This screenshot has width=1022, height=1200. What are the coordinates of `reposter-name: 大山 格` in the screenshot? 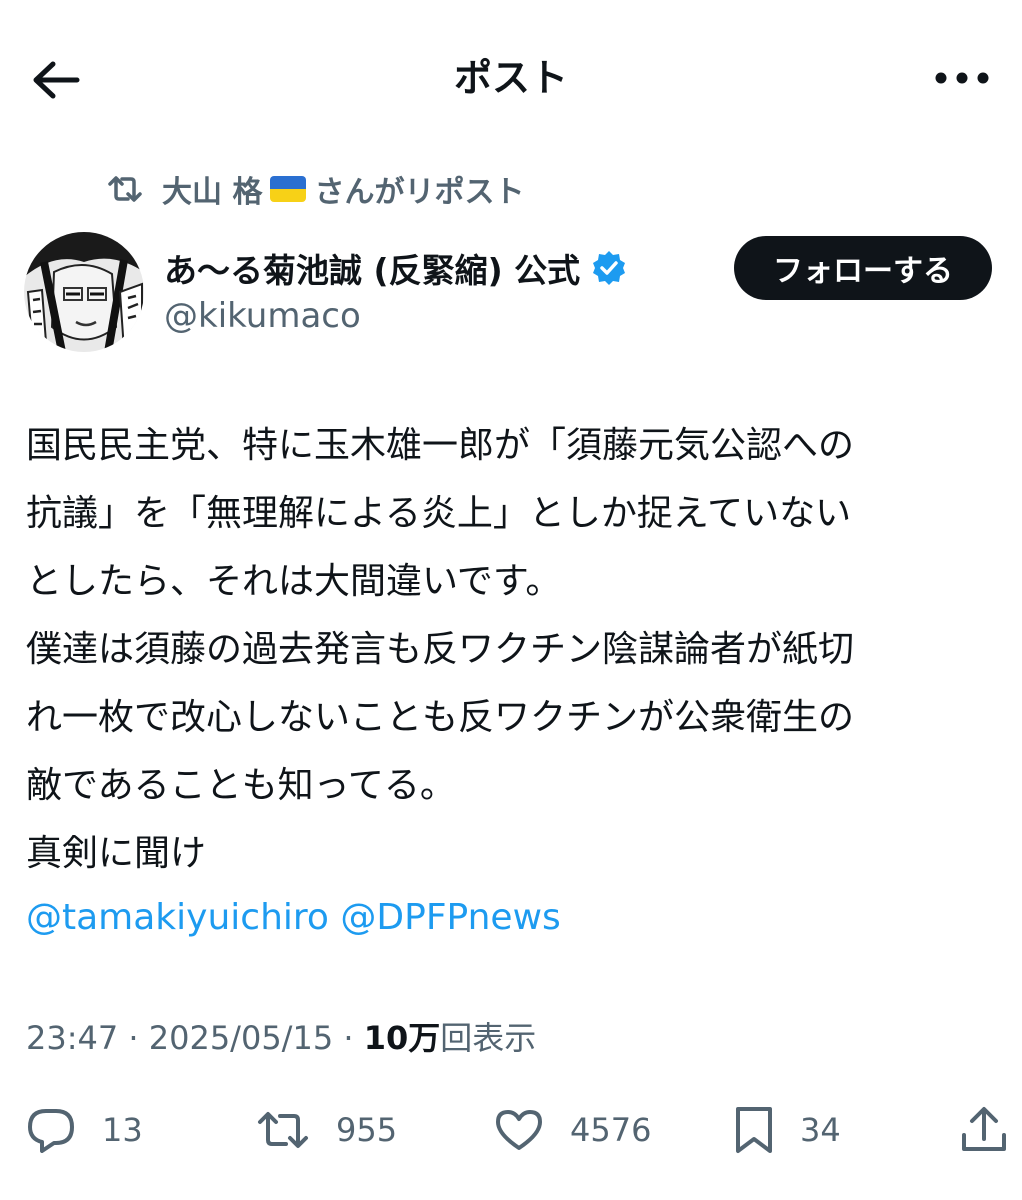 It's located at (212, 192).